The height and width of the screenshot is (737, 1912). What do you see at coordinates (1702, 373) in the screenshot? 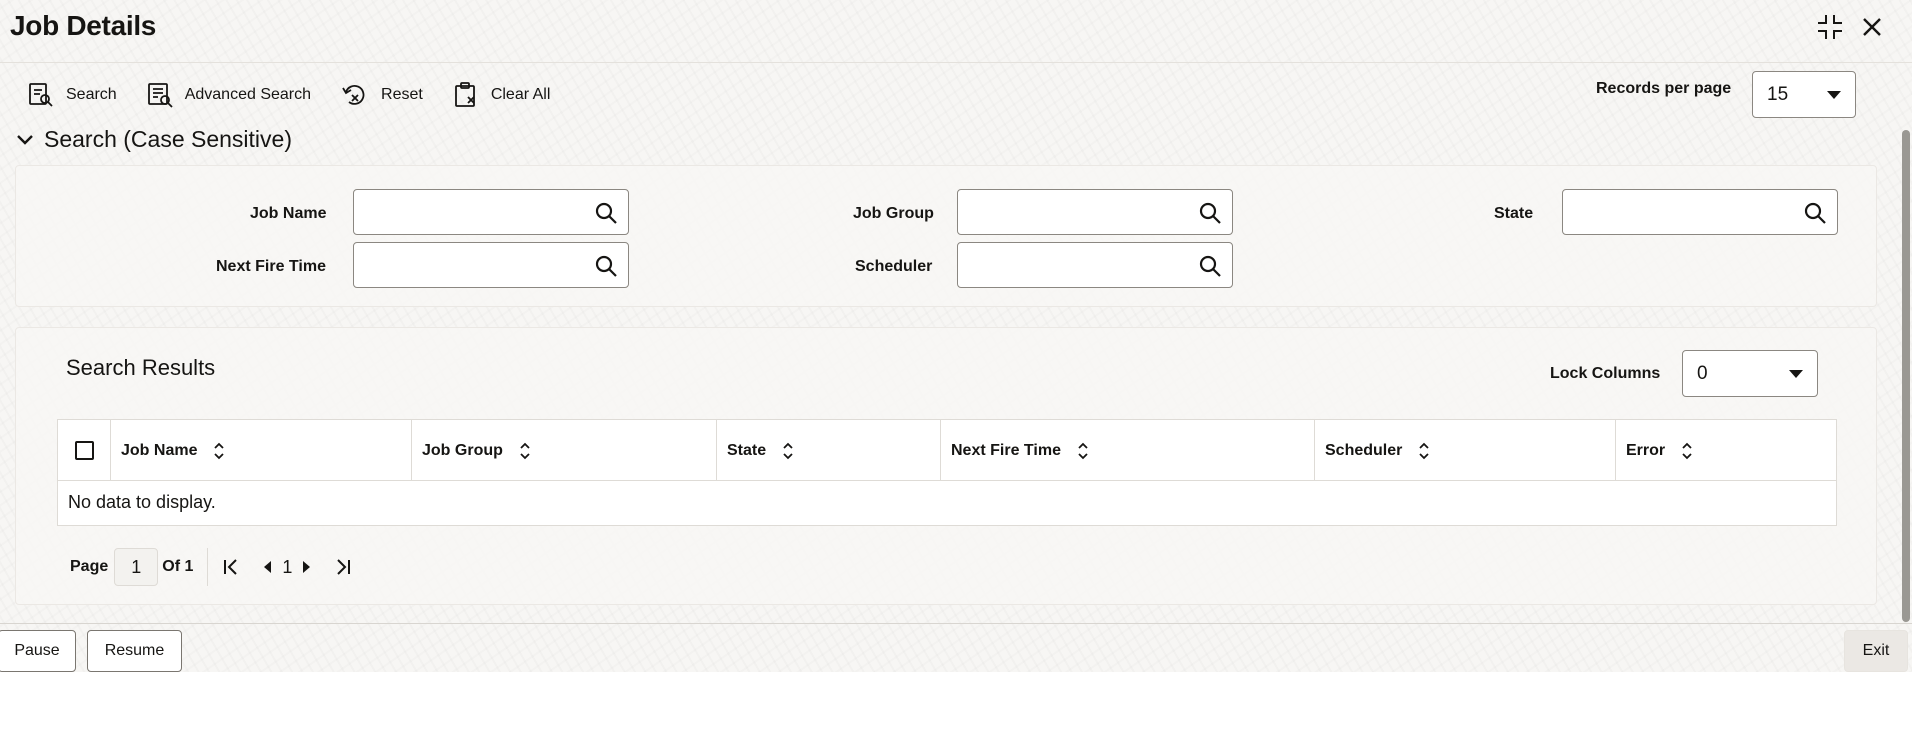
I see `lock-columns-value: 0` at bounding box center [1702, 373].